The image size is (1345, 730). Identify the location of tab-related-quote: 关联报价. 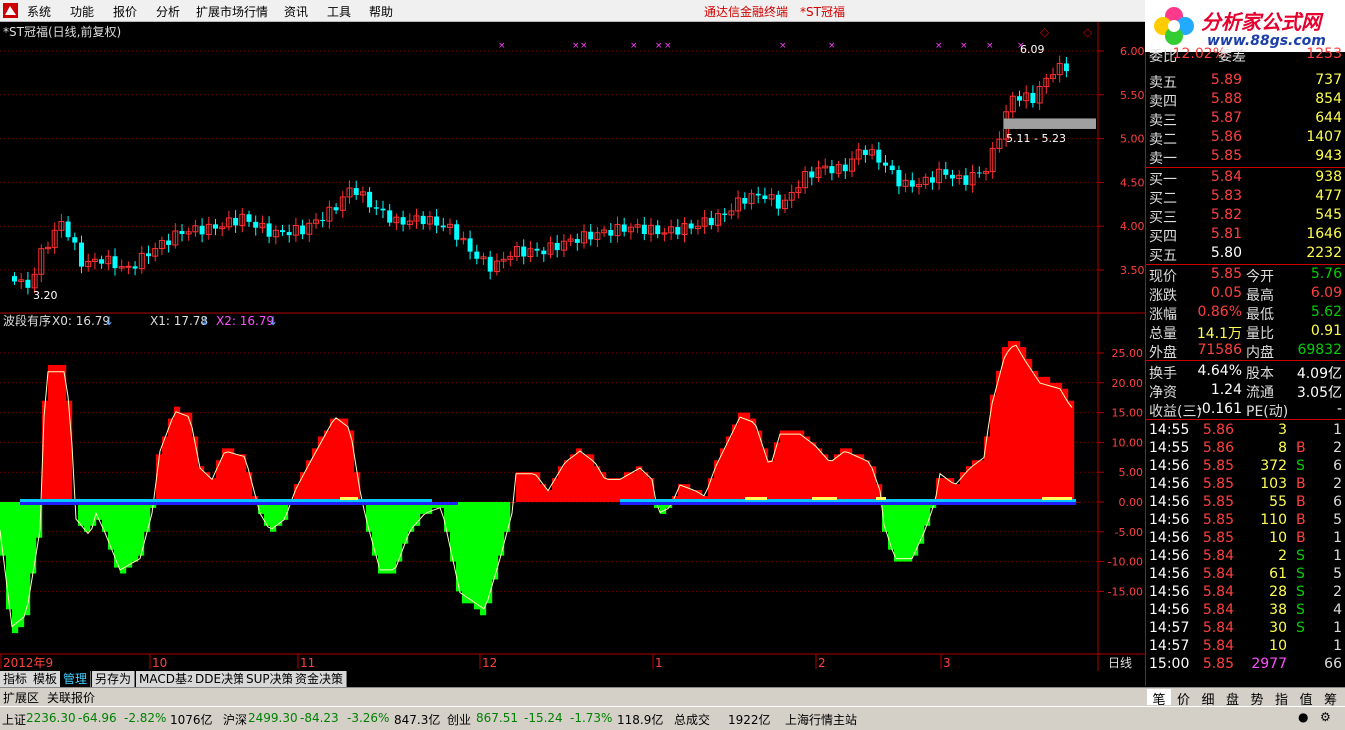
(71, 697).